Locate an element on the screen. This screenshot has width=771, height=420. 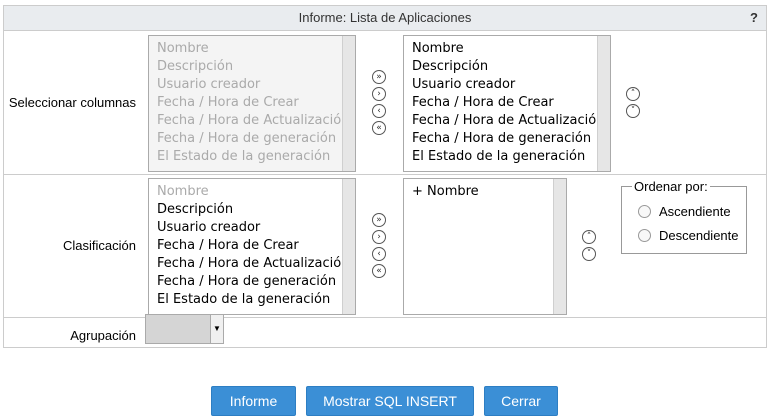
add-sort-button: › is located at coordinates (379, 237).